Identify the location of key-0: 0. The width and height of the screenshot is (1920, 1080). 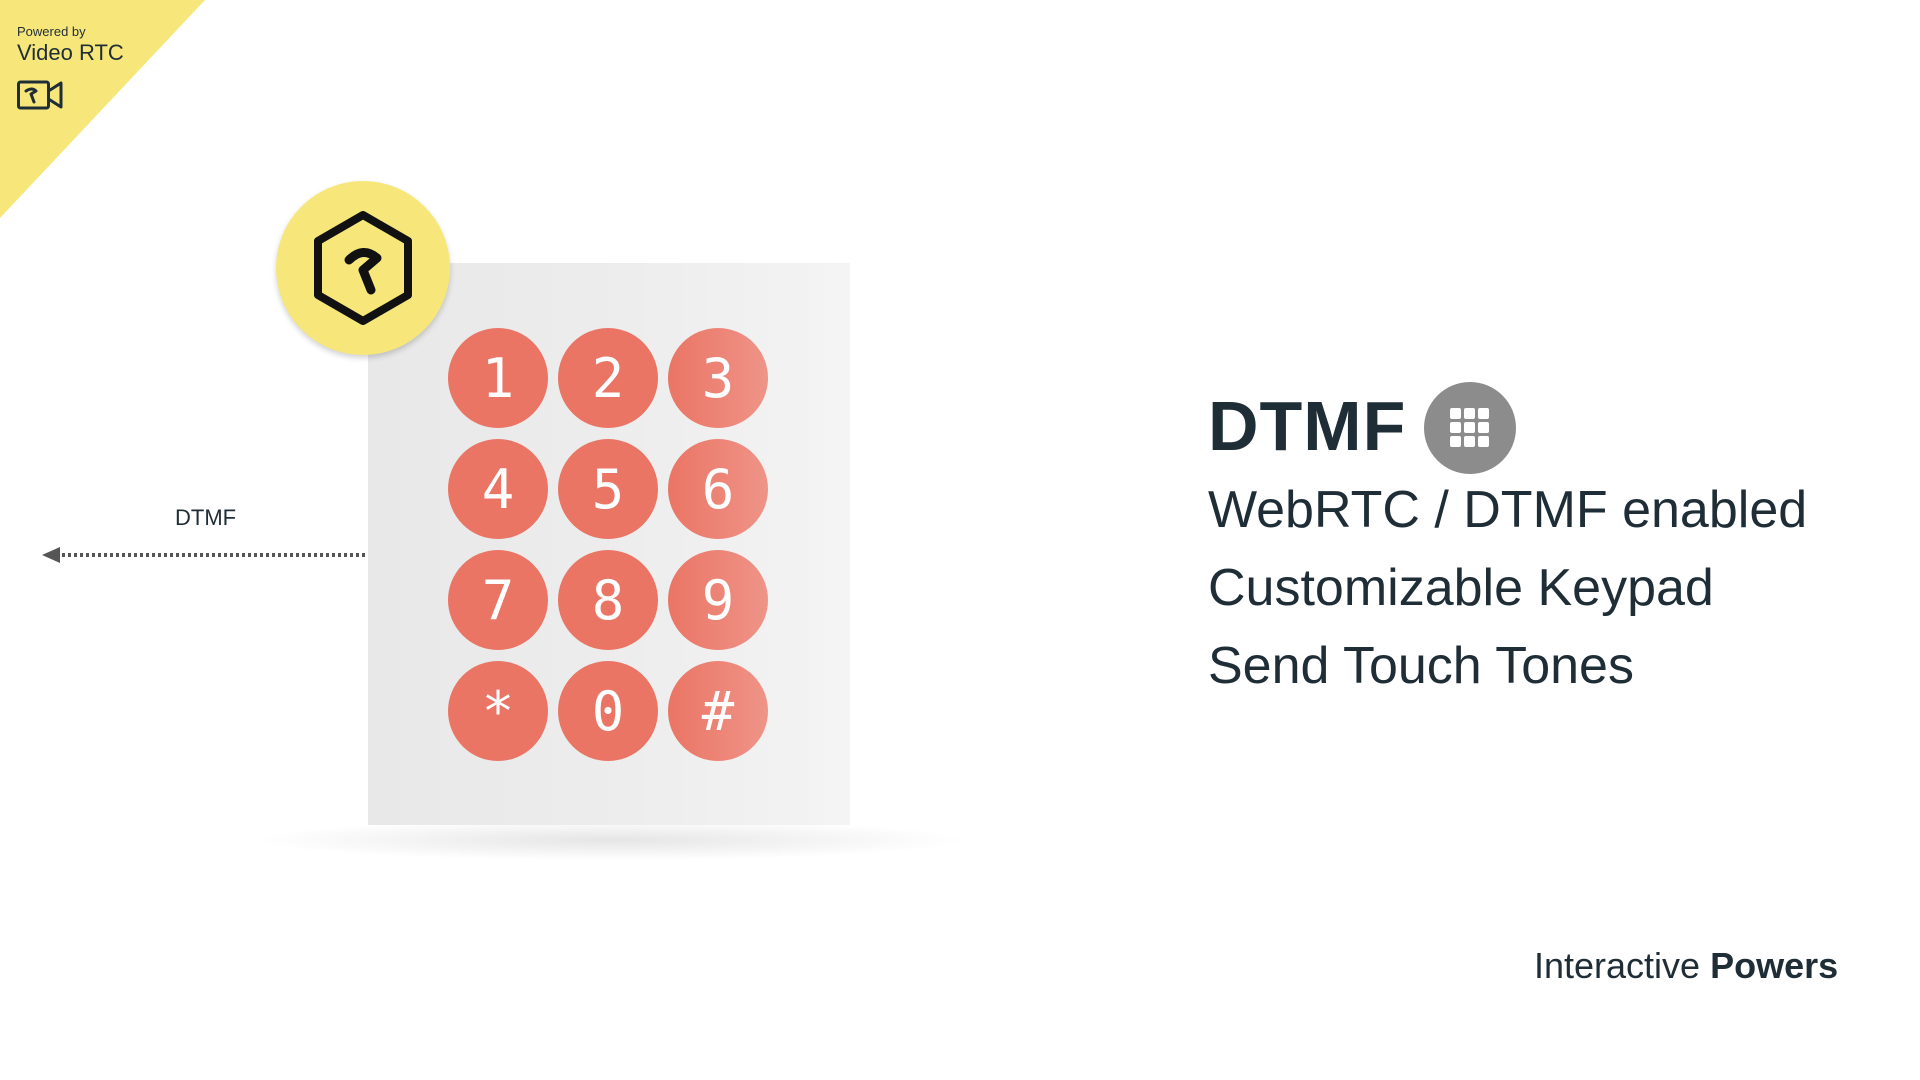
(608, 711).